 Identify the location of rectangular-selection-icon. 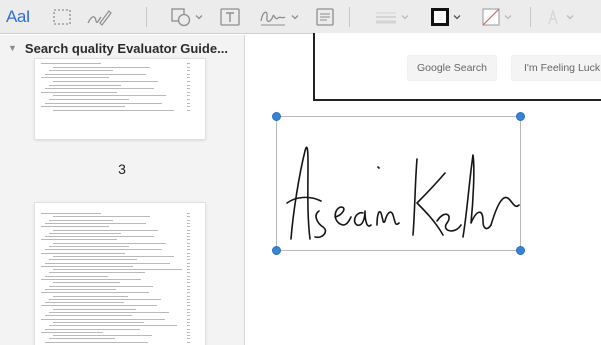
(62, 17).